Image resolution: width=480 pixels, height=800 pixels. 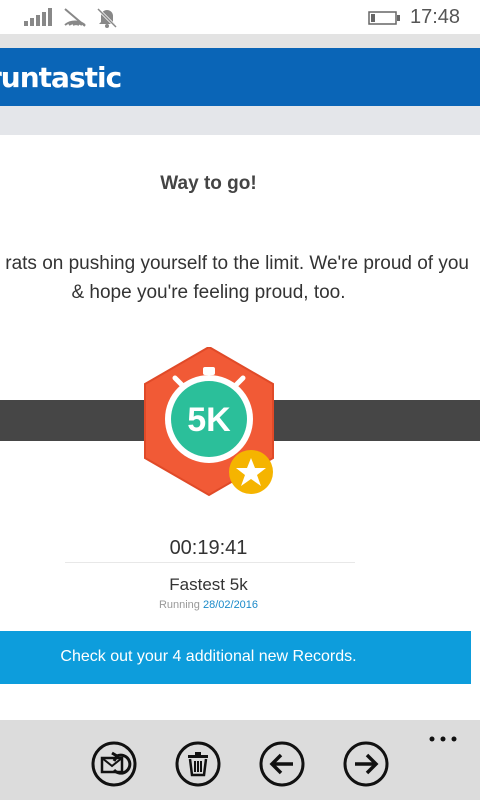 I want to click on star-icon, so click(x=251, y=472).